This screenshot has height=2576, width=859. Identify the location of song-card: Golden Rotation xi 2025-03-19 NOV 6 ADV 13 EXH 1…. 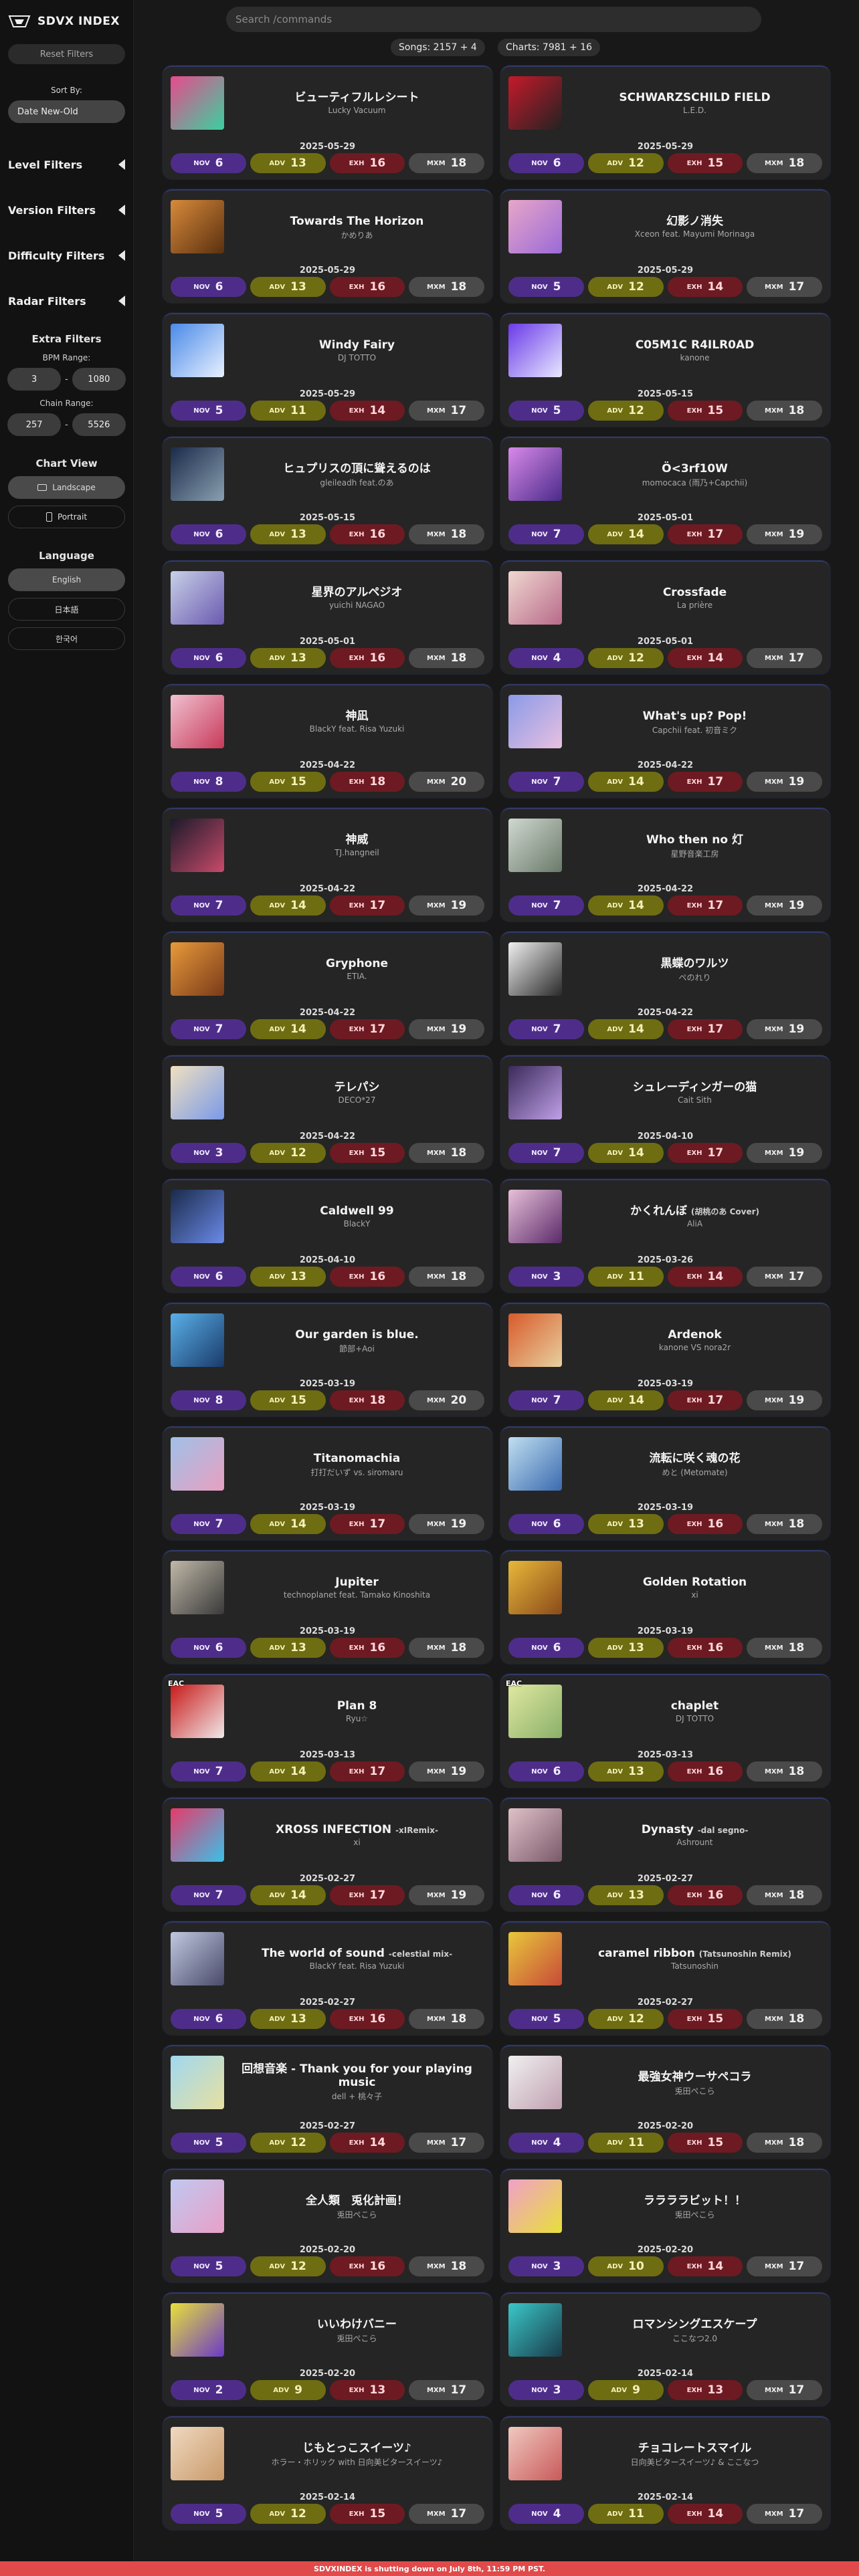
(665, 1607).